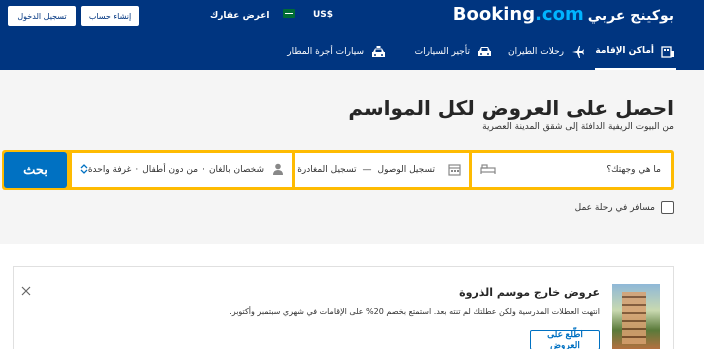 This screenshot has height=349, width=704. I want to click on nav-taxi-label: سيارات أجرة المطار, so click(325, 52).